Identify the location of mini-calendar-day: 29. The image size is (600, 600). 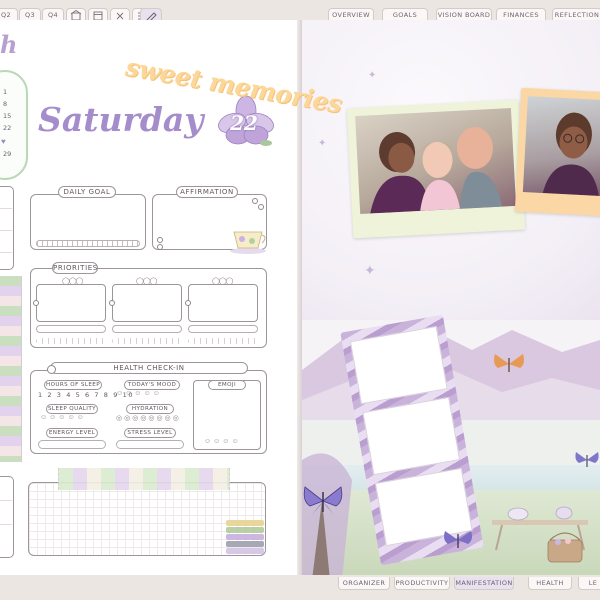
(7, 154).